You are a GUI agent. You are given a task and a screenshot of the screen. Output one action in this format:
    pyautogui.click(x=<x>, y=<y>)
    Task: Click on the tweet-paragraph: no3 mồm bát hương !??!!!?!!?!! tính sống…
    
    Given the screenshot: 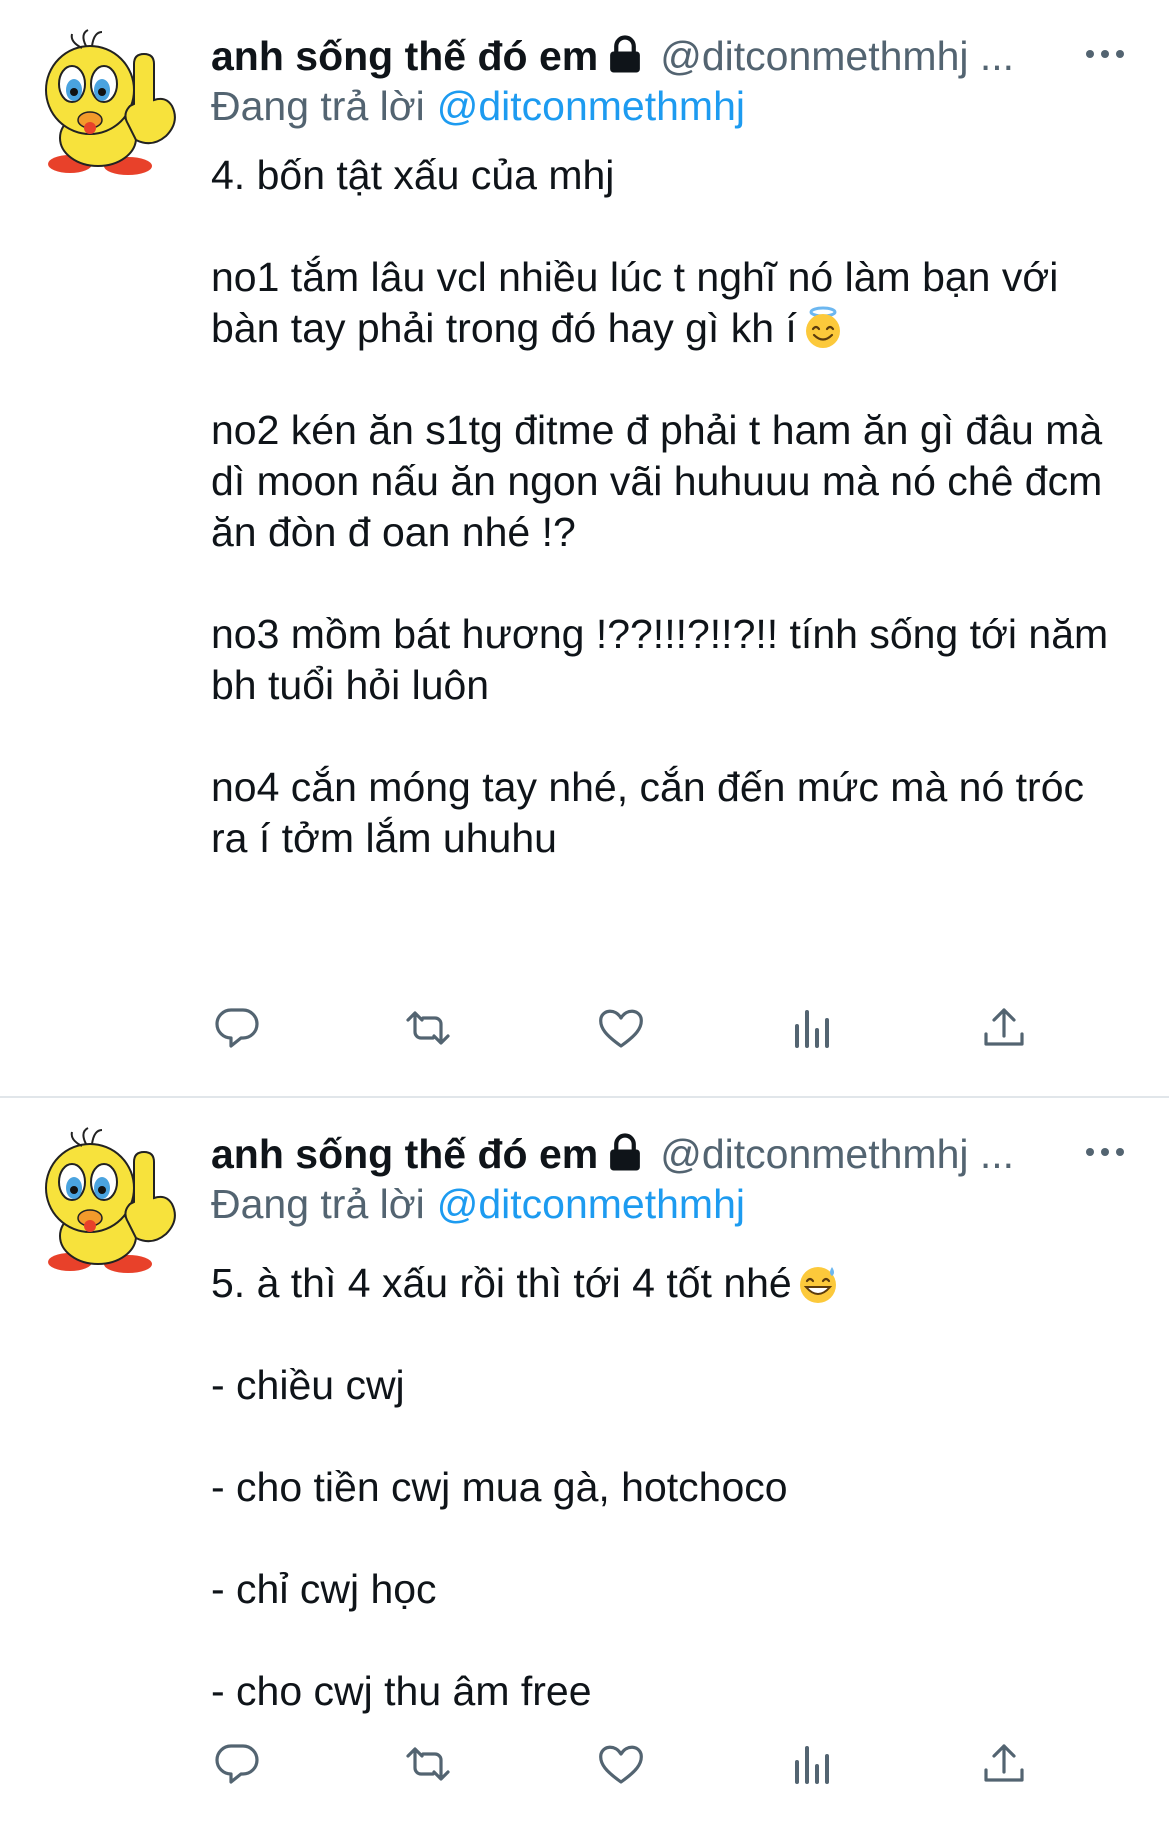 What is the action you would take?
    pyautogui.click(x=660, y=659)
    